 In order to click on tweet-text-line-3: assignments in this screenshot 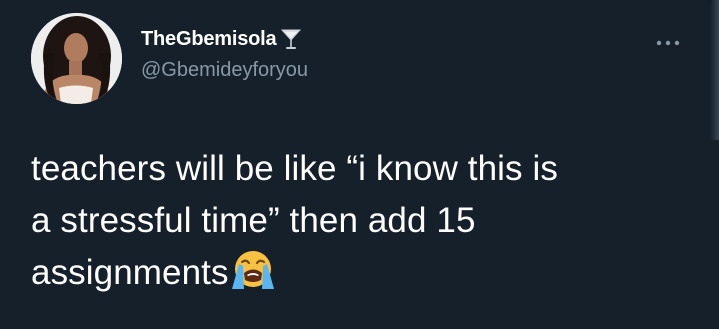, I will do `click(361, 273)`.